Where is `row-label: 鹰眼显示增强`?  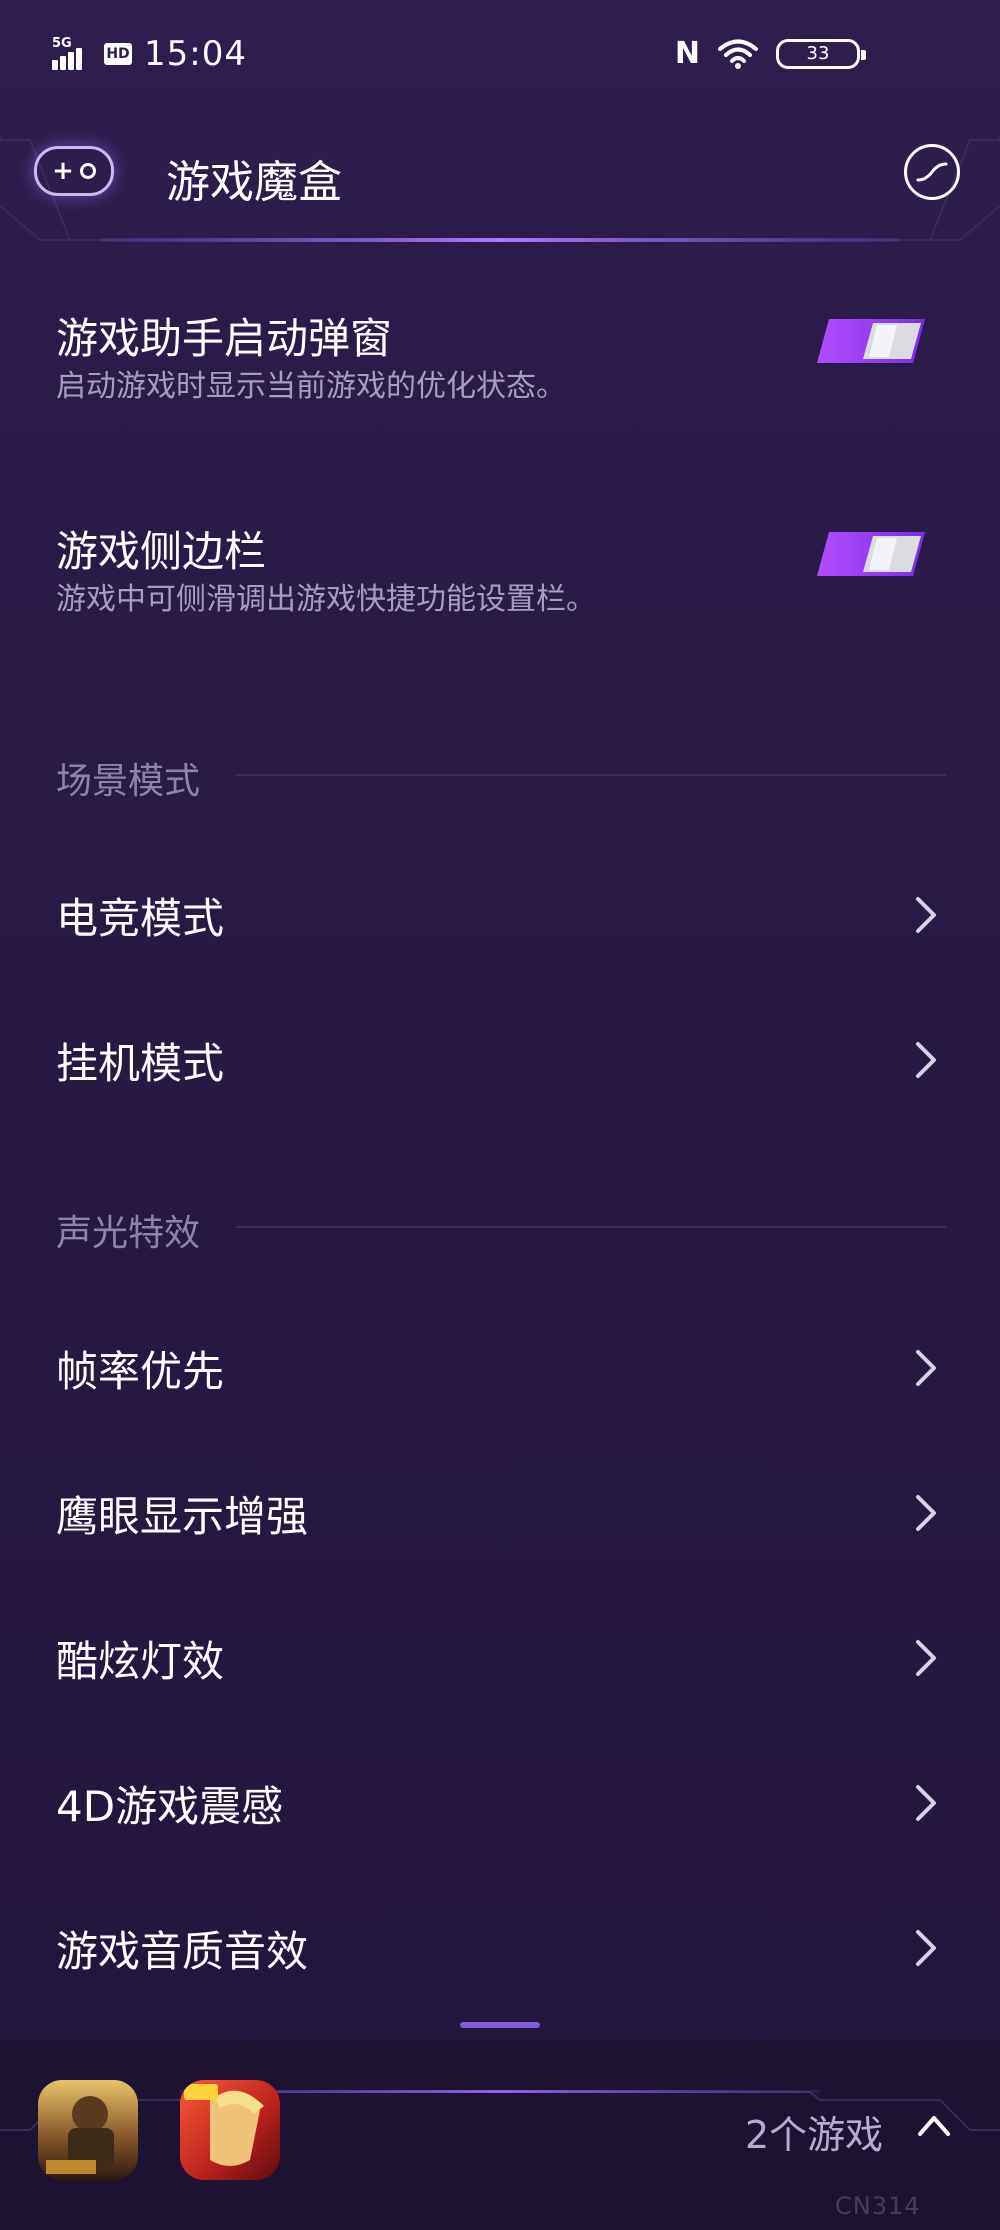 row-label: 鹰眼显示增强 is located at coordinates (182, 1516).